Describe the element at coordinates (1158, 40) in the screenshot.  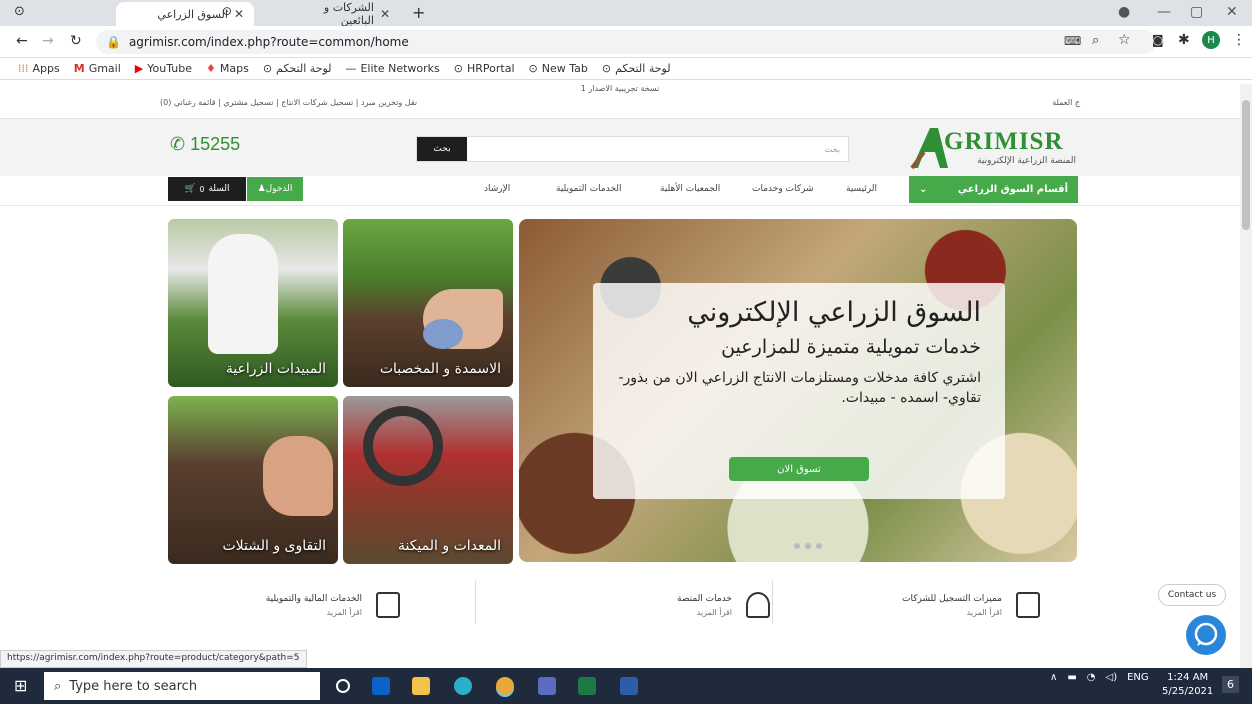
I see `camera-icon: ◙` at that location.